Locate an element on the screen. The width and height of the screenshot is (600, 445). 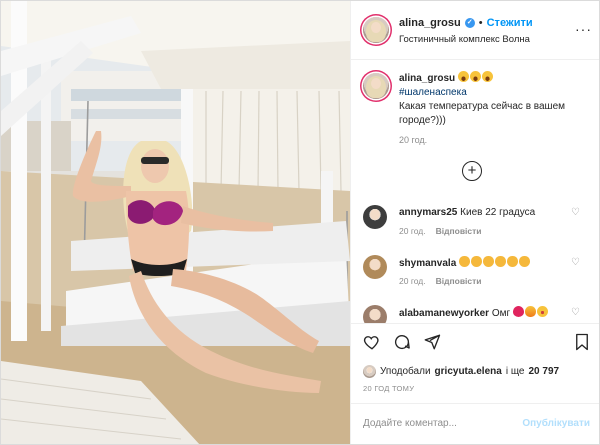
comment-text: alabamanewyorker Омг is located at coordinates (485, 313).